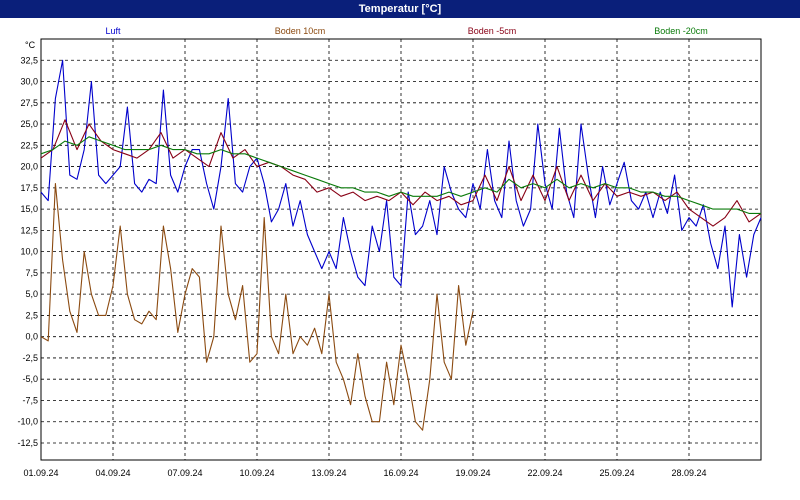 Image resolution: width=800 pixels, height=500 pixels. Describe the element at coordinates (256, 473) in the screenshot. I see `x-tick-label: 10.09.24` at that location.